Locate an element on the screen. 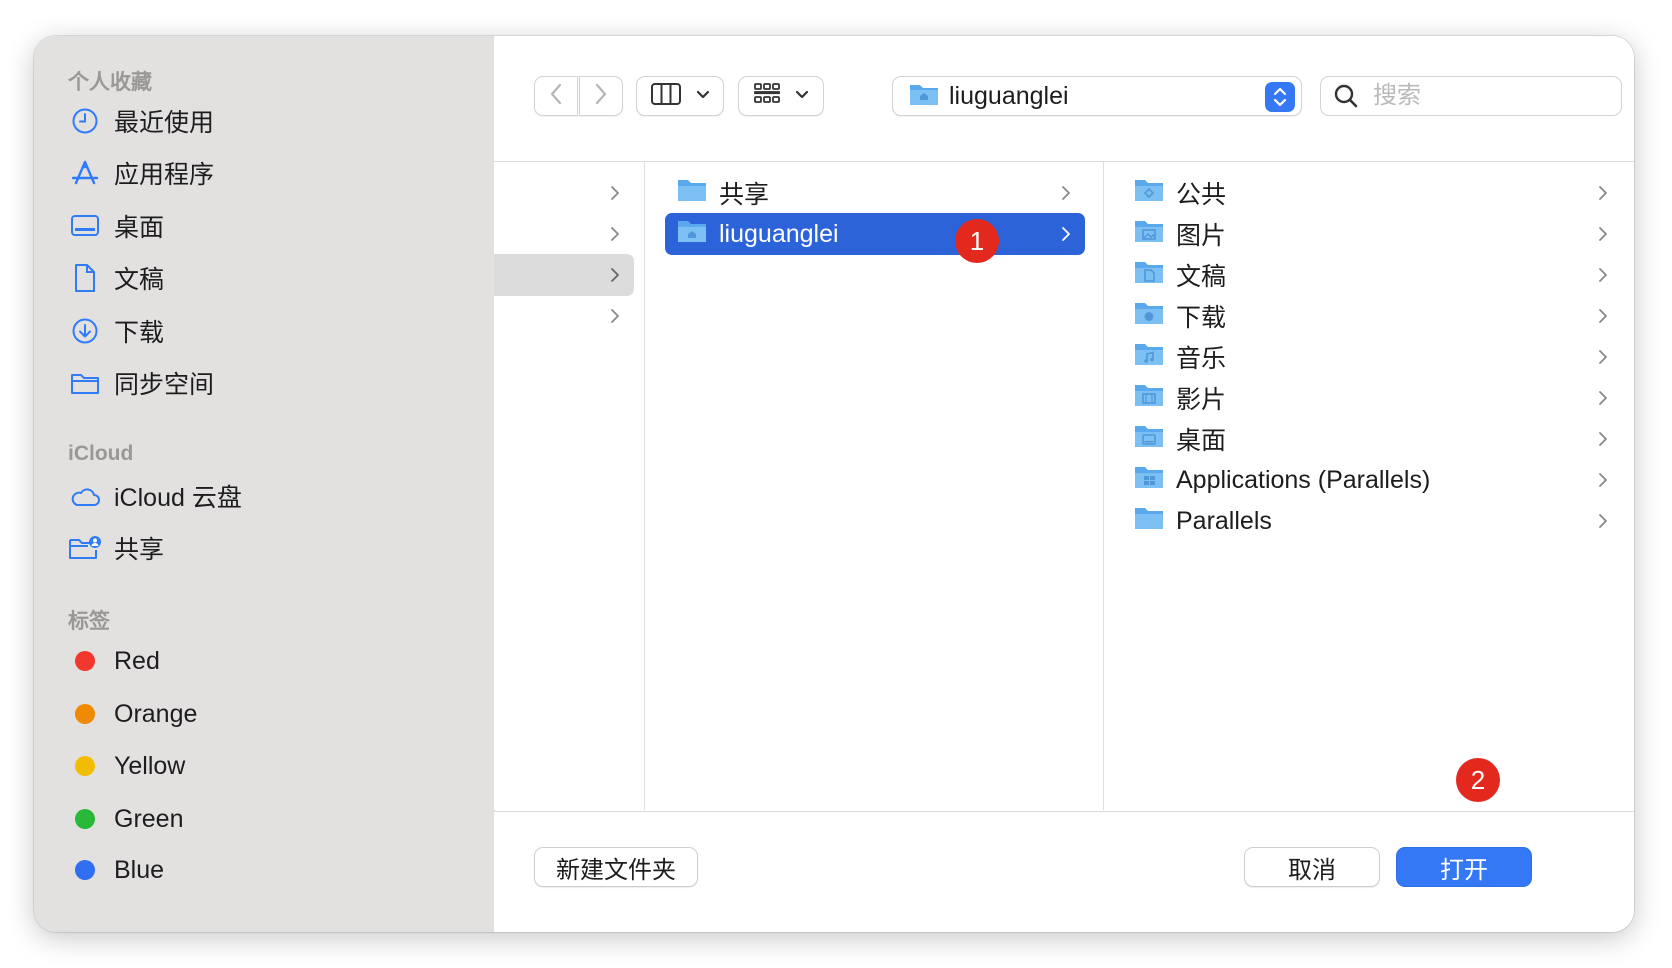  sidebar-tag-red: Red is located at coordinates (114, 661).